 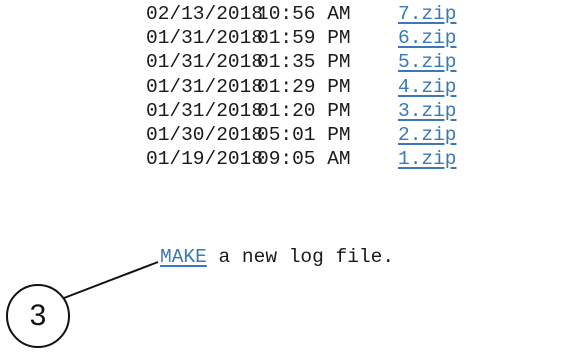 I want to click on file-row: 01/30/2018 05:01 PM 2.zip, so click(x=352, y=135).